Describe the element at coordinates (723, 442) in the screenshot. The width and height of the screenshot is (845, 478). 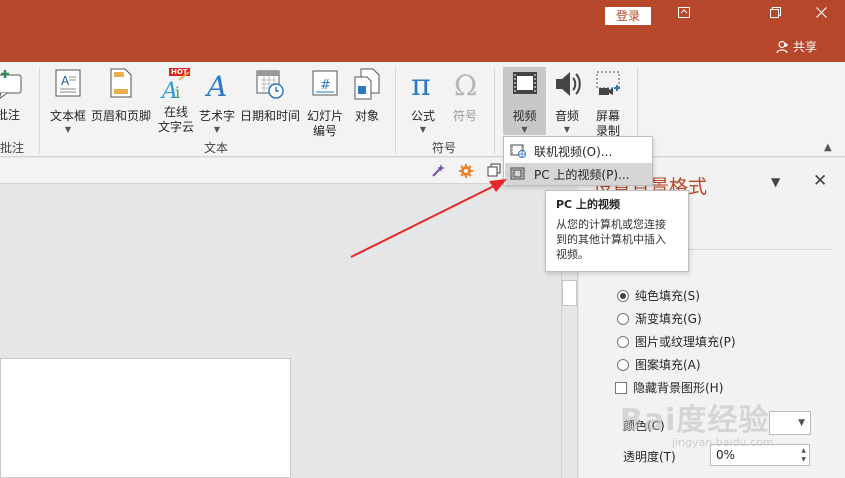
I see `watermark-url: jingyan.baidu.com` at that location.